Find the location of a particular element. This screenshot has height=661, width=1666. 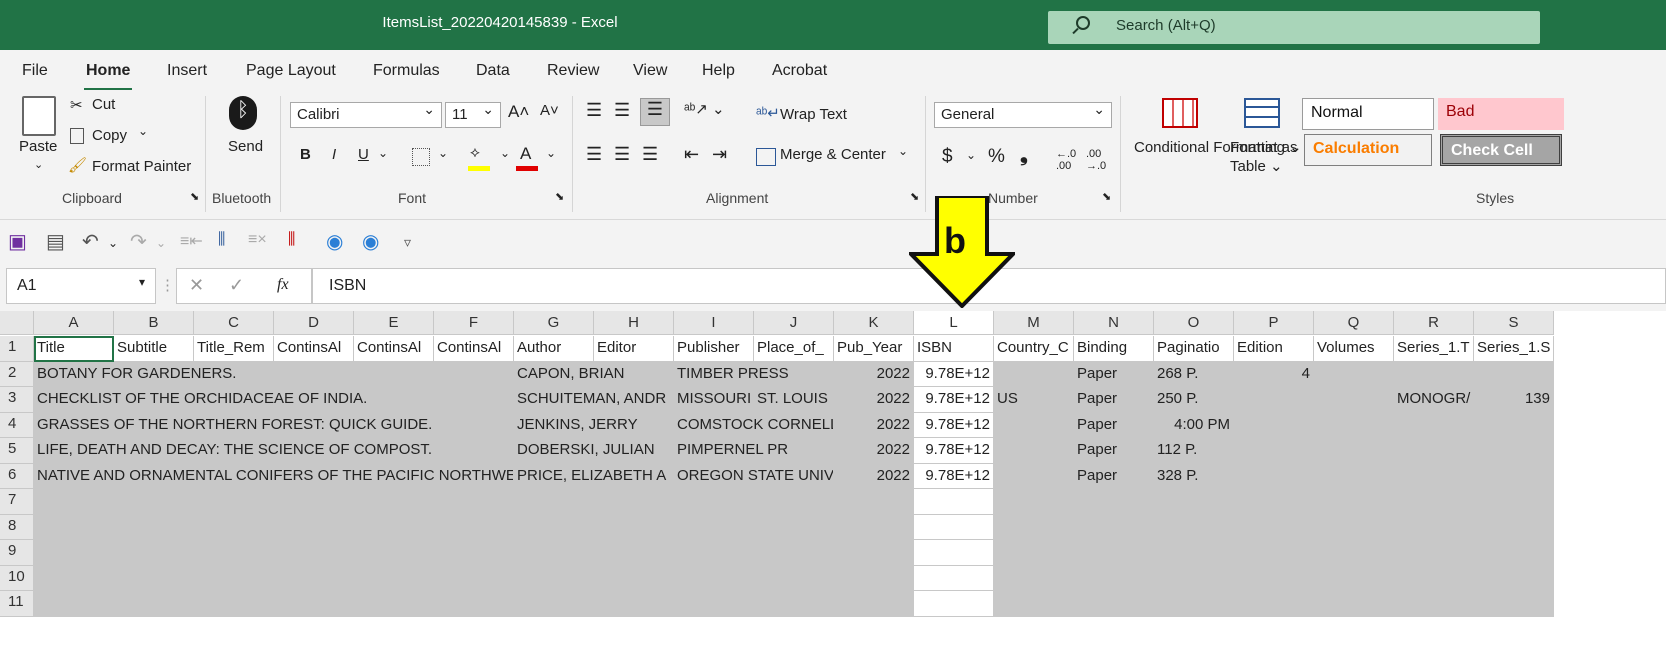

tab-review: Review is located at coordinates (573, 71).